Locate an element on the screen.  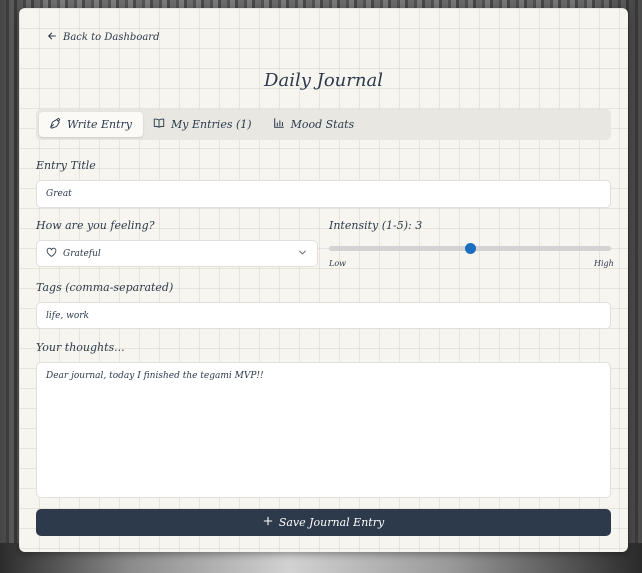
intensity-slider-fill is located at coordinates (399, 248).